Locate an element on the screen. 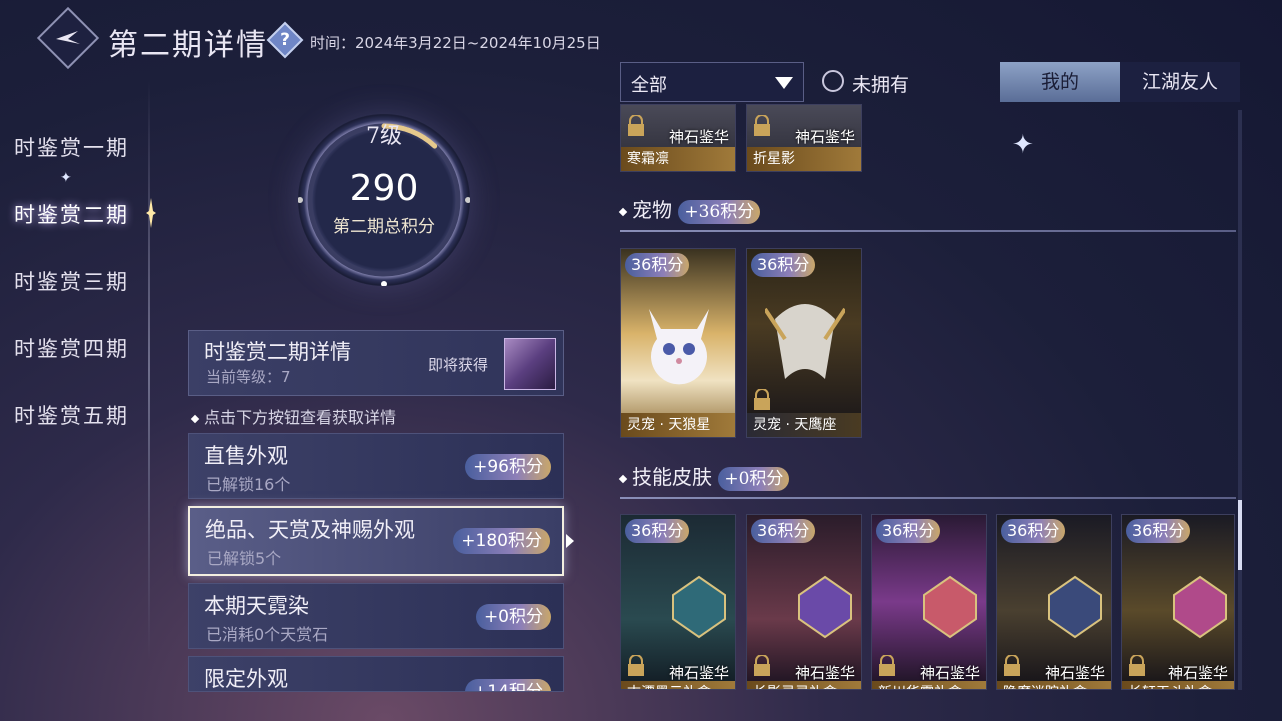 The image size is (1282, 721). skin-card: 36积分 神石鉴华 新川华露礼盒 is located at coordinates (929, 602).